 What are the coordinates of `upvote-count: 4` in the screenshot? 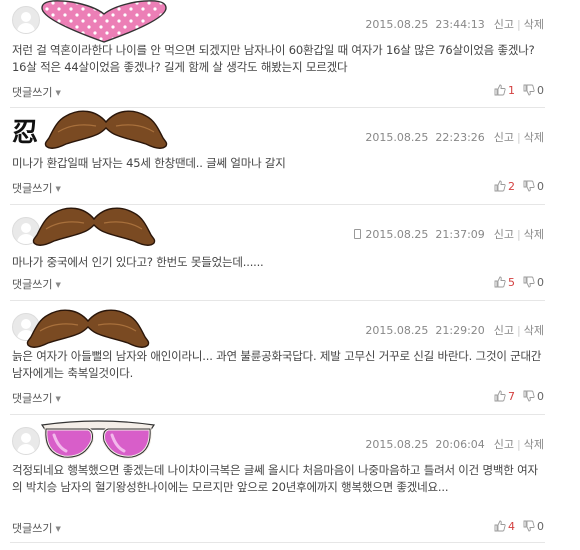 It's located at (511, 526).